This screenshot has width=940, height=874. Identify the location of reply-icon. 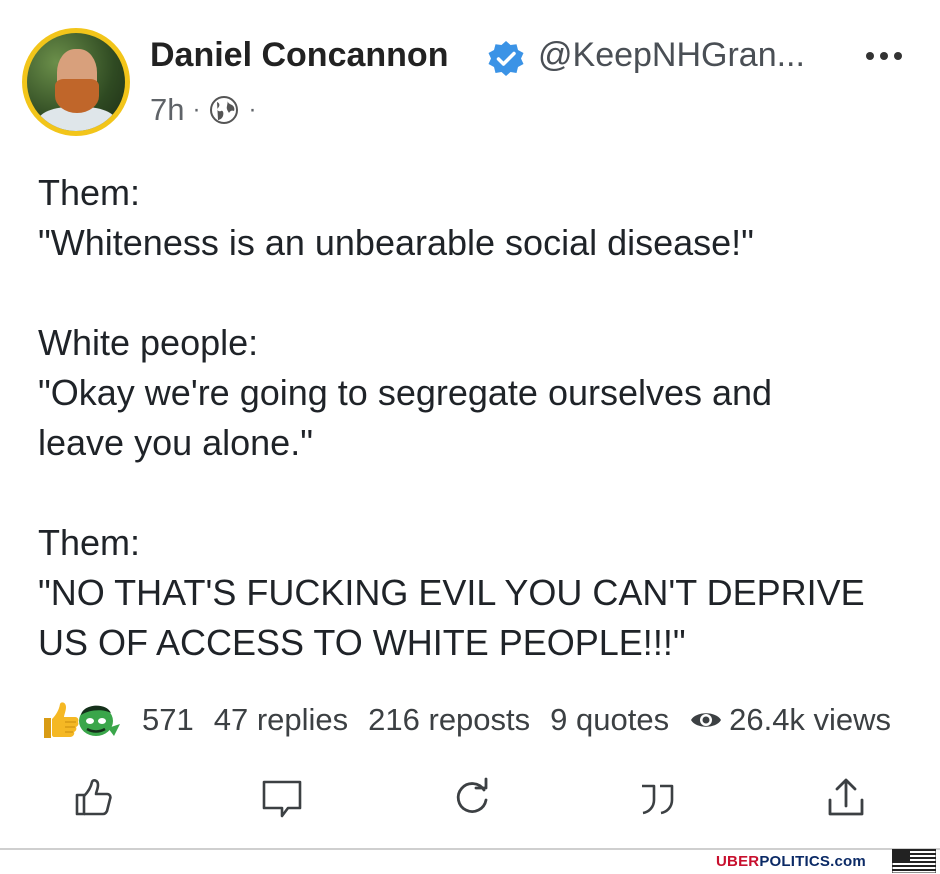
(282, 798).